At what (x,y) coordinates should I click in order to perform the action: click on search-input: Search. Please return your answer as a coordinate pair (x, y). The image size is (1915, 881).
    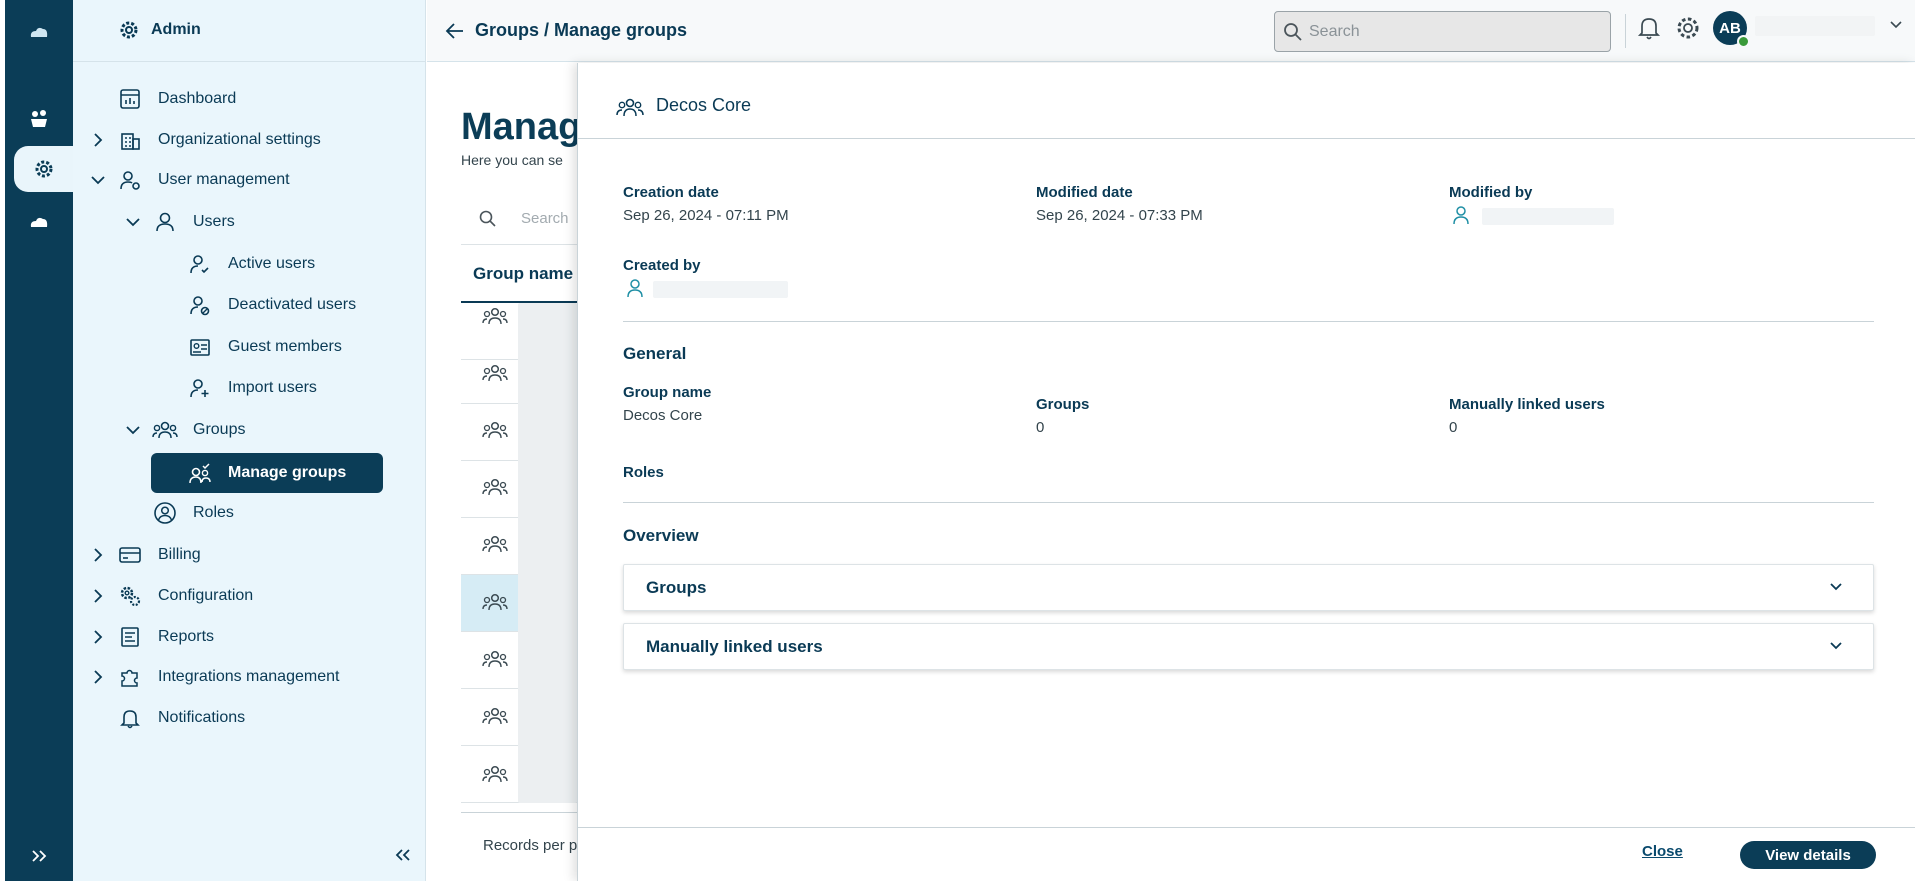
    Looking at the image, I should click on (1442, 31).